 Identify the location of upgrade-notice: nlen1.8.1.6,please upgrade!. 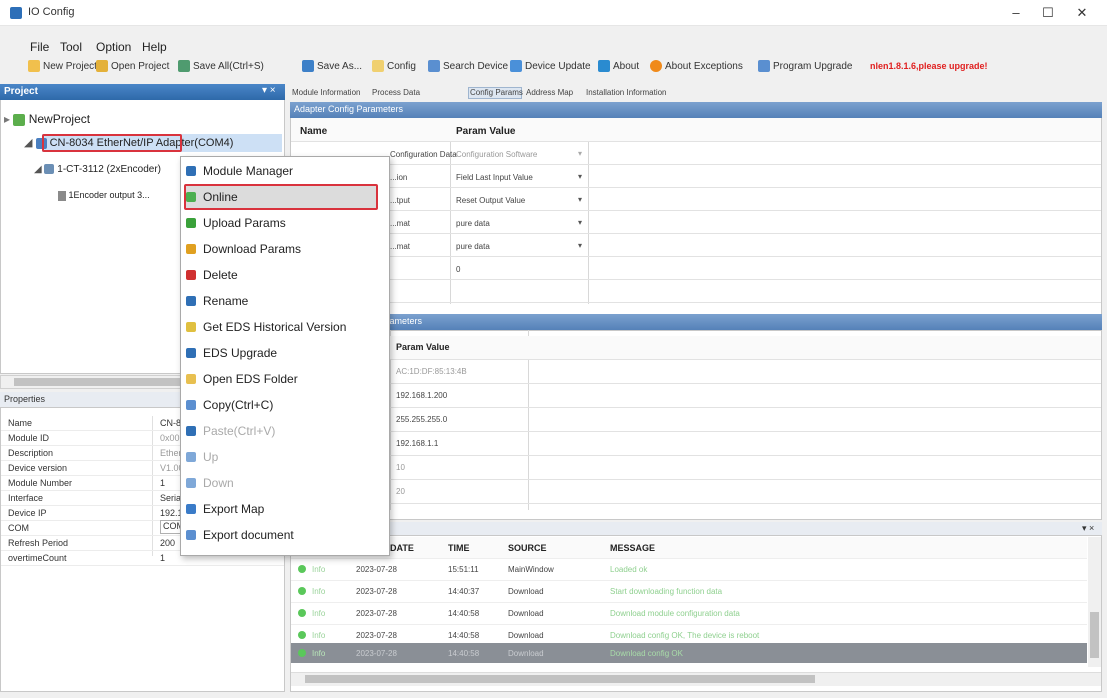
(929, 66).